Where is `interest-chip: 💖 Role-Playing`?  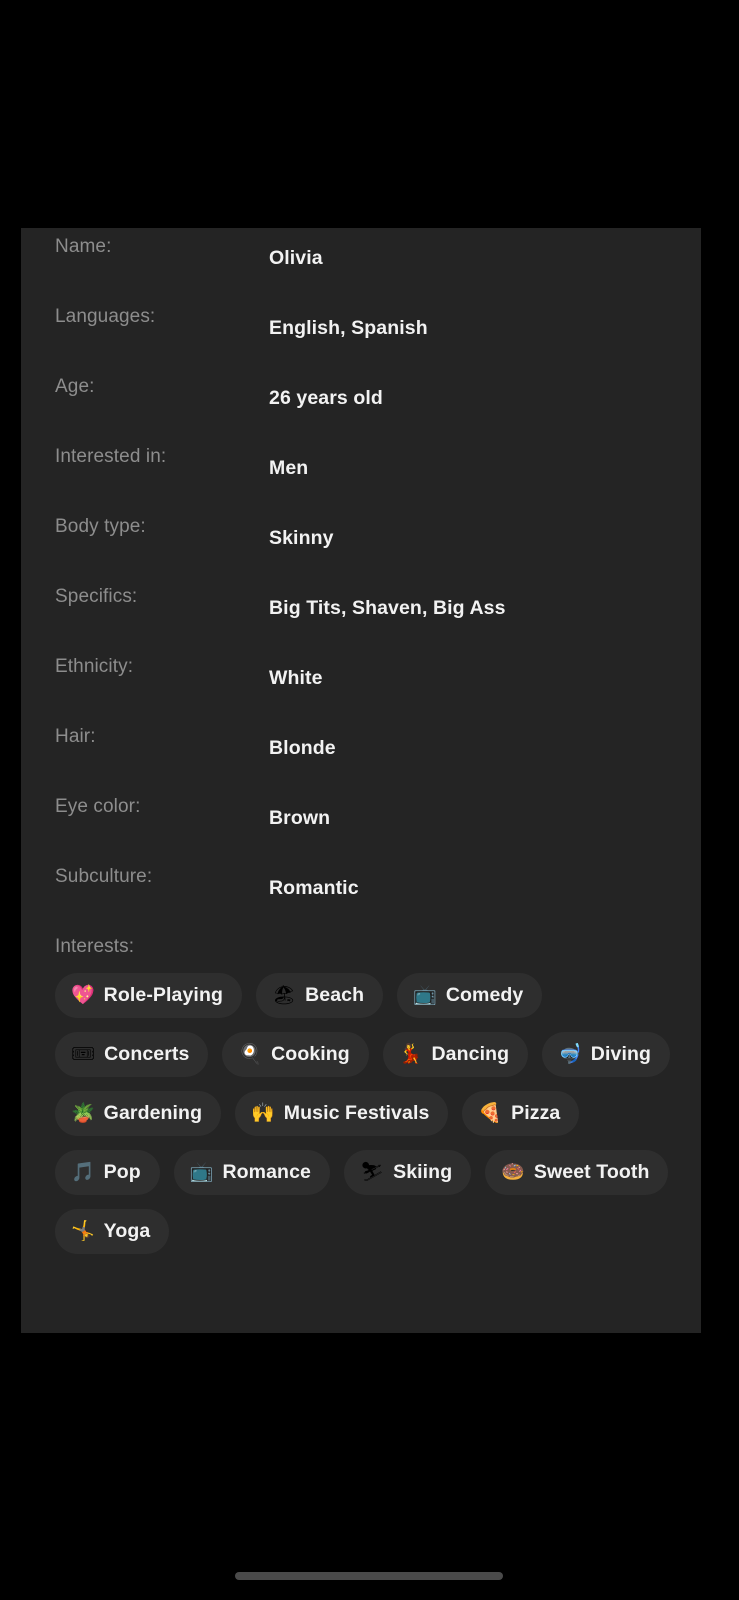 interest-chip: 💖 Role-Playing is located at coordinates (148, 995).